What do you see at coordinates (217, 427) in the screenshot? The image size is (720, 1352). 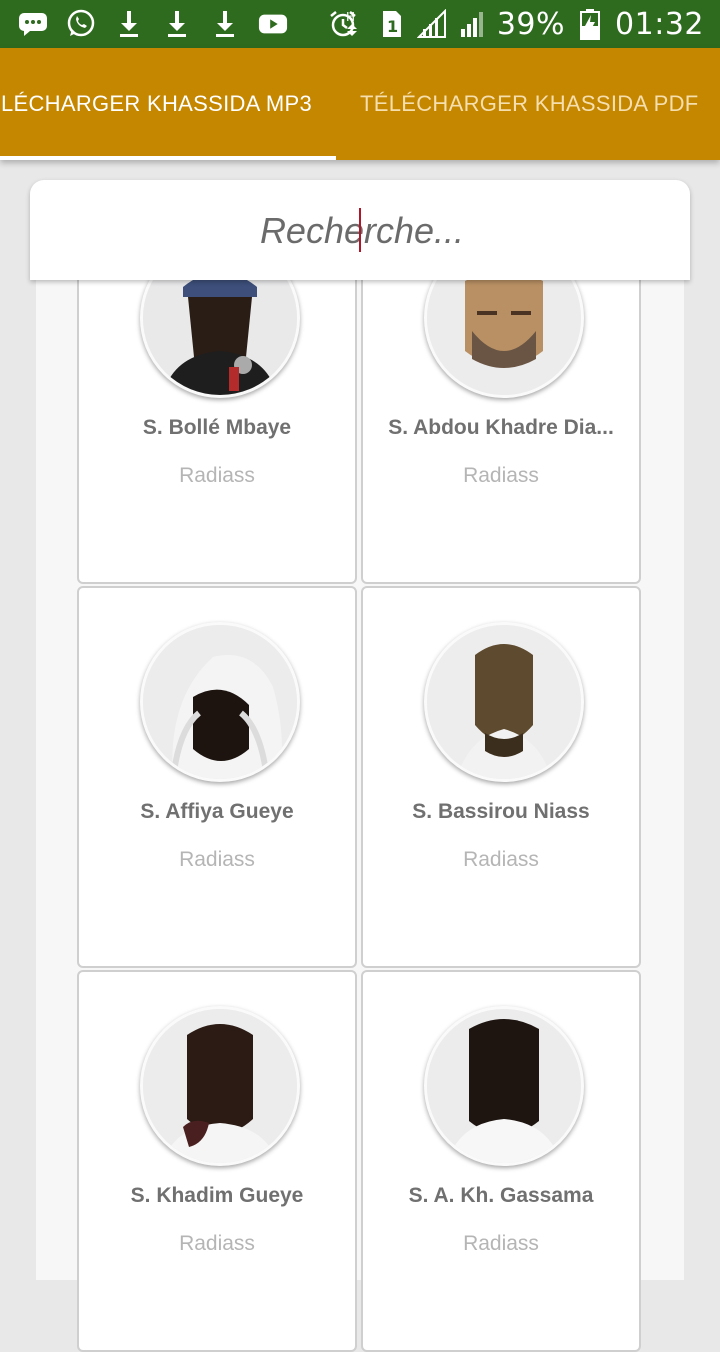 I see `reciter-name: S. Bollé Mbaye` at bounding box center [217, 427].